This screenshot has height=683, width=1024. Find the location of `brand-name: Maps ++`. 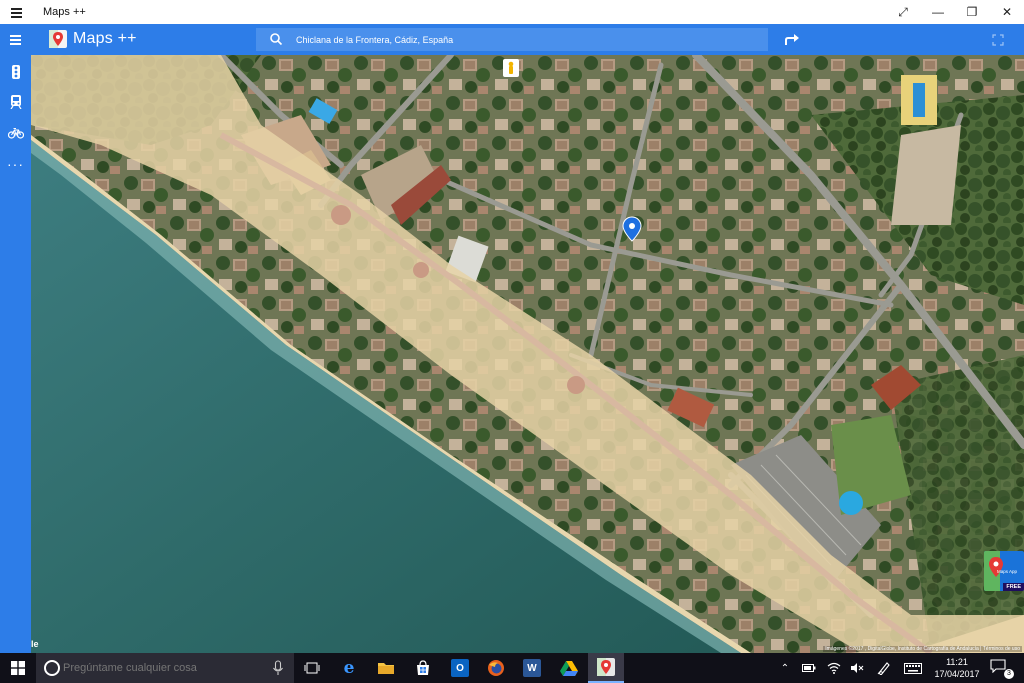

brand-name: Maps ++ is located at coordinates (105, 38).